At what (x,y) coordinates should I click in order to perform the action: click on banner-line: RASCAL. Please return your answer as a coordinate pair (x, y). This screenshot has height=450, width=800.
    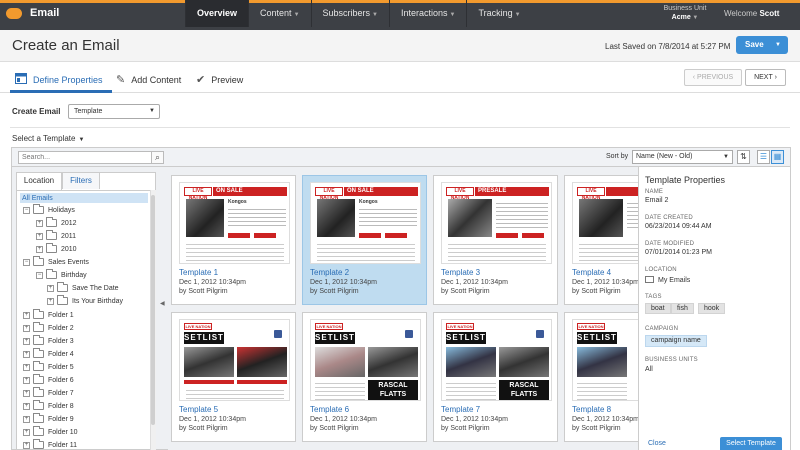
    Looking at the image, I should click on (524, 385).